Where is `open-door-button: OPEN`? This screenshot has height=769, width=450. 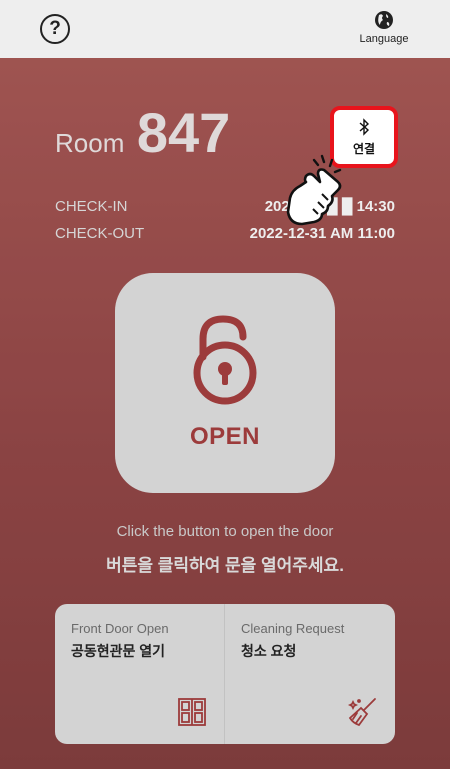
open-door-button: OPEN is located at coordinates (225, 383).